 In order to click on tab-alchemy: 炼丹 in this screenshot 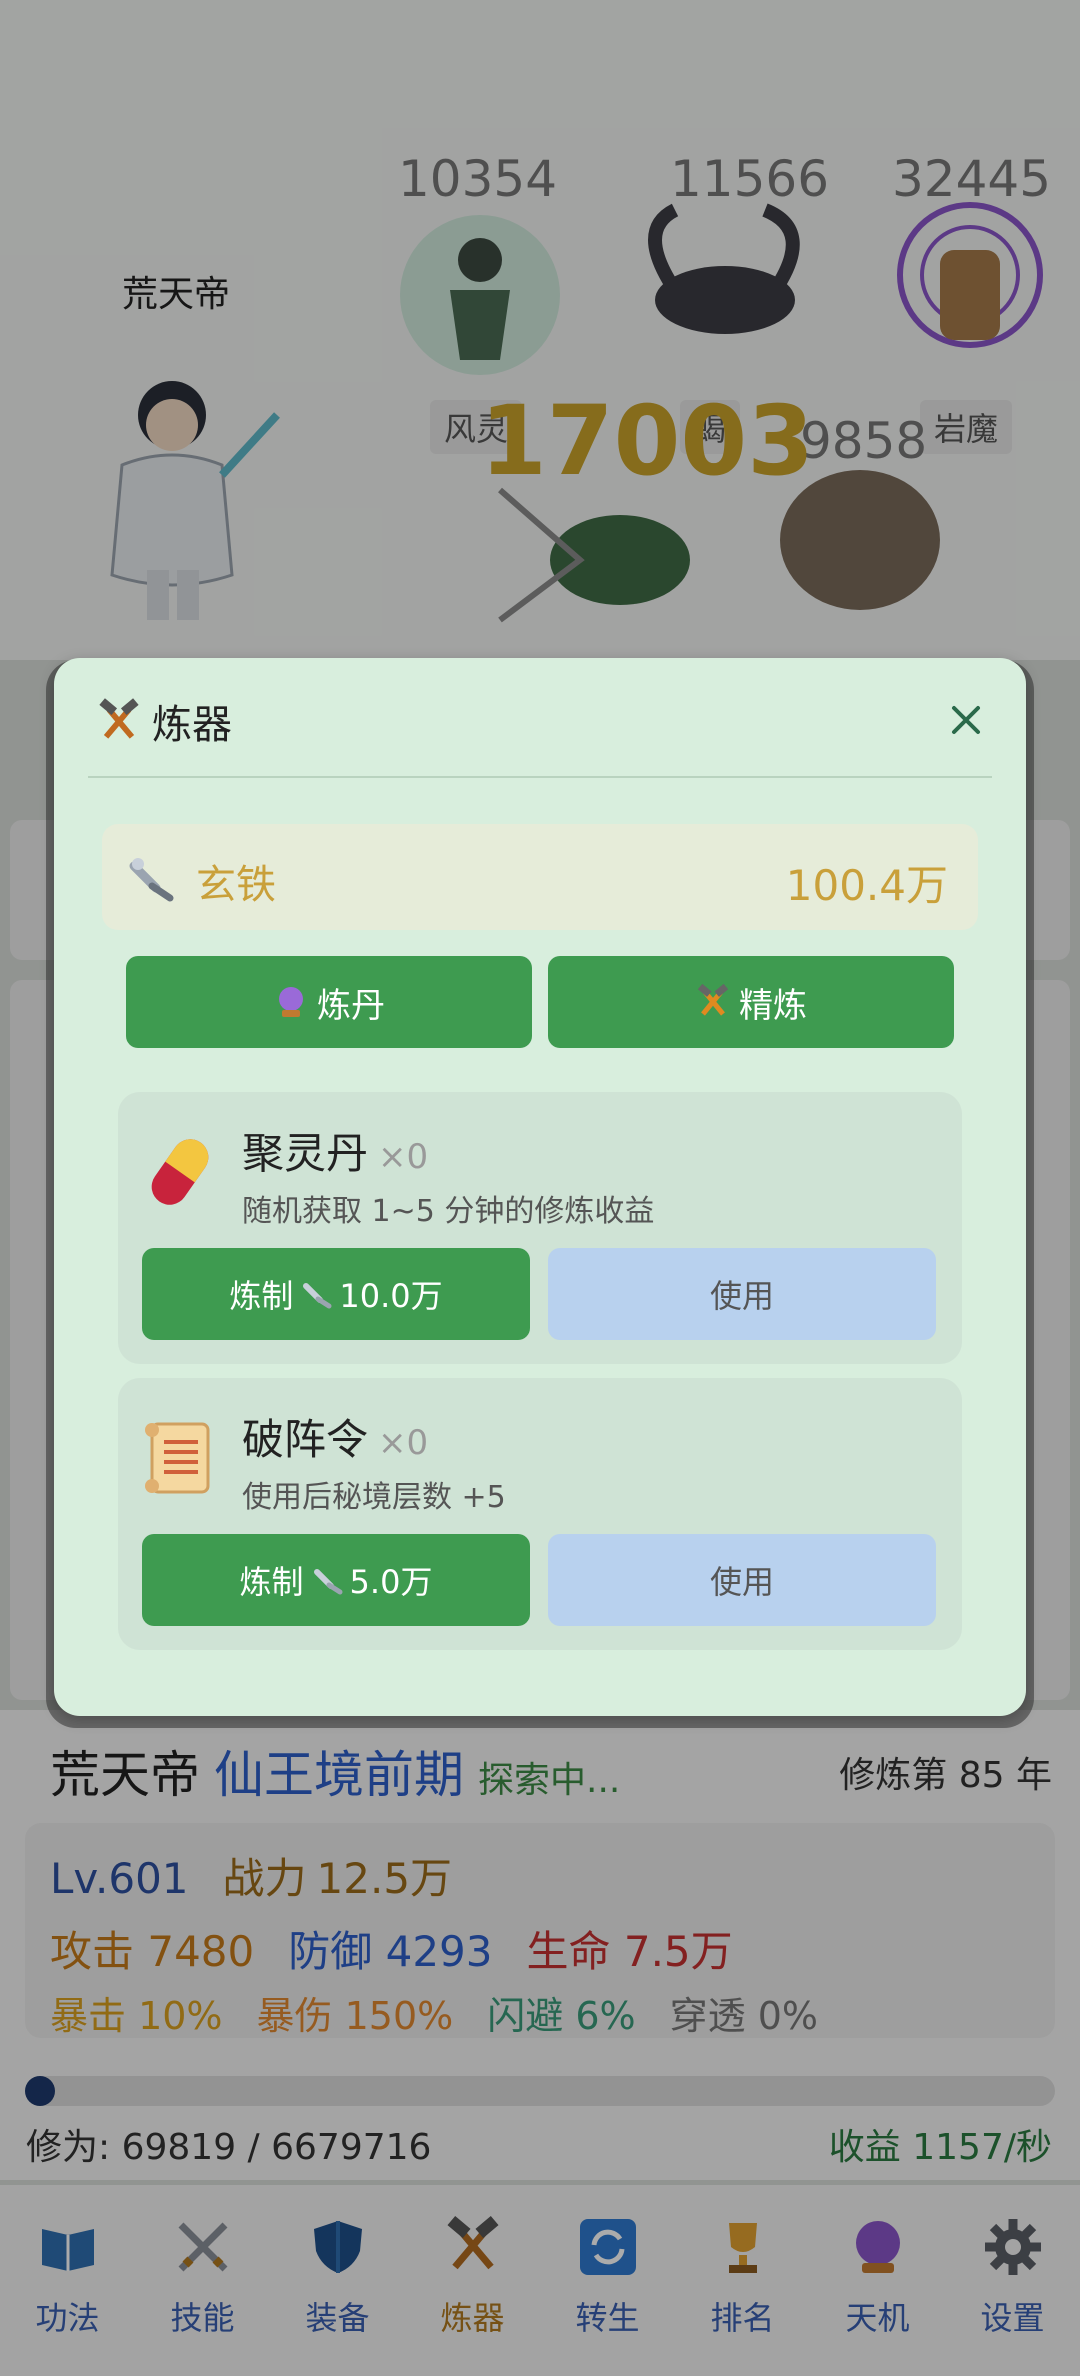, I will do `click(329, 1002)`.